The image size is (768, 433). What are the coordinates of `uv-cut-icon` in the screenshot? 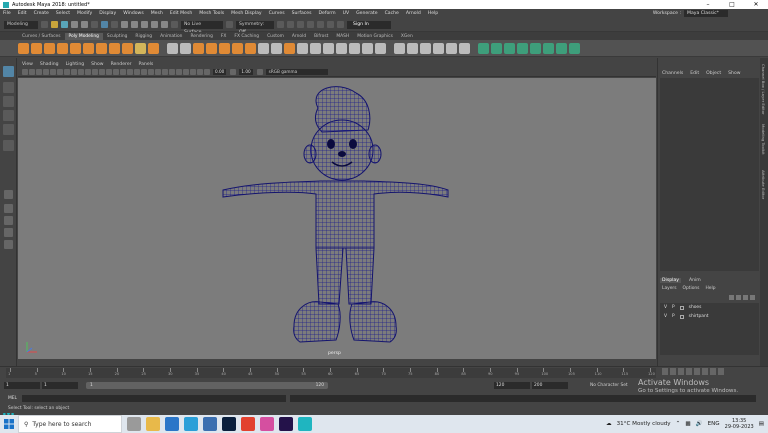 It's located at (574, 48).